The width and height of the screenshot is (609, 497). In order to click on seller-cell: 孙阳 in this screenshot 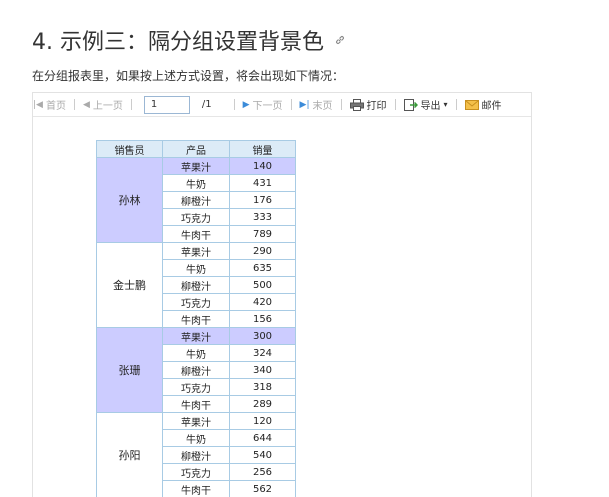, I will do `click(129, 454)`.